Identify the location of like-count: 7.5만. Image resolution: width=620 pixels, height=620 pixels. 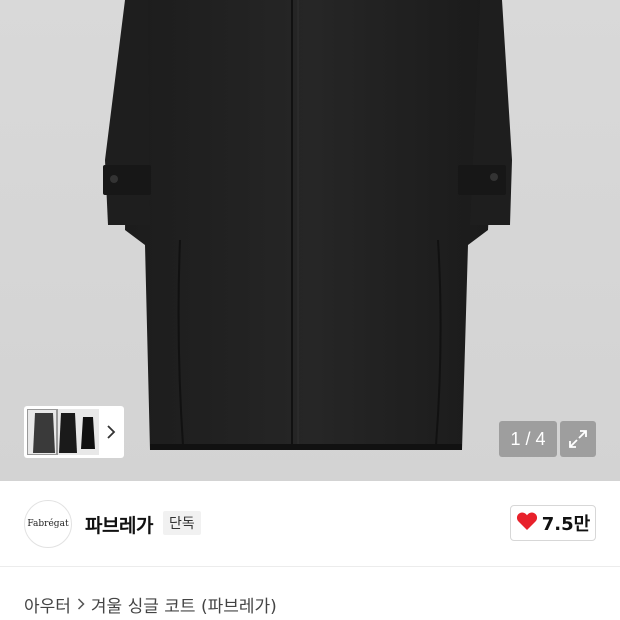
(566, 524).